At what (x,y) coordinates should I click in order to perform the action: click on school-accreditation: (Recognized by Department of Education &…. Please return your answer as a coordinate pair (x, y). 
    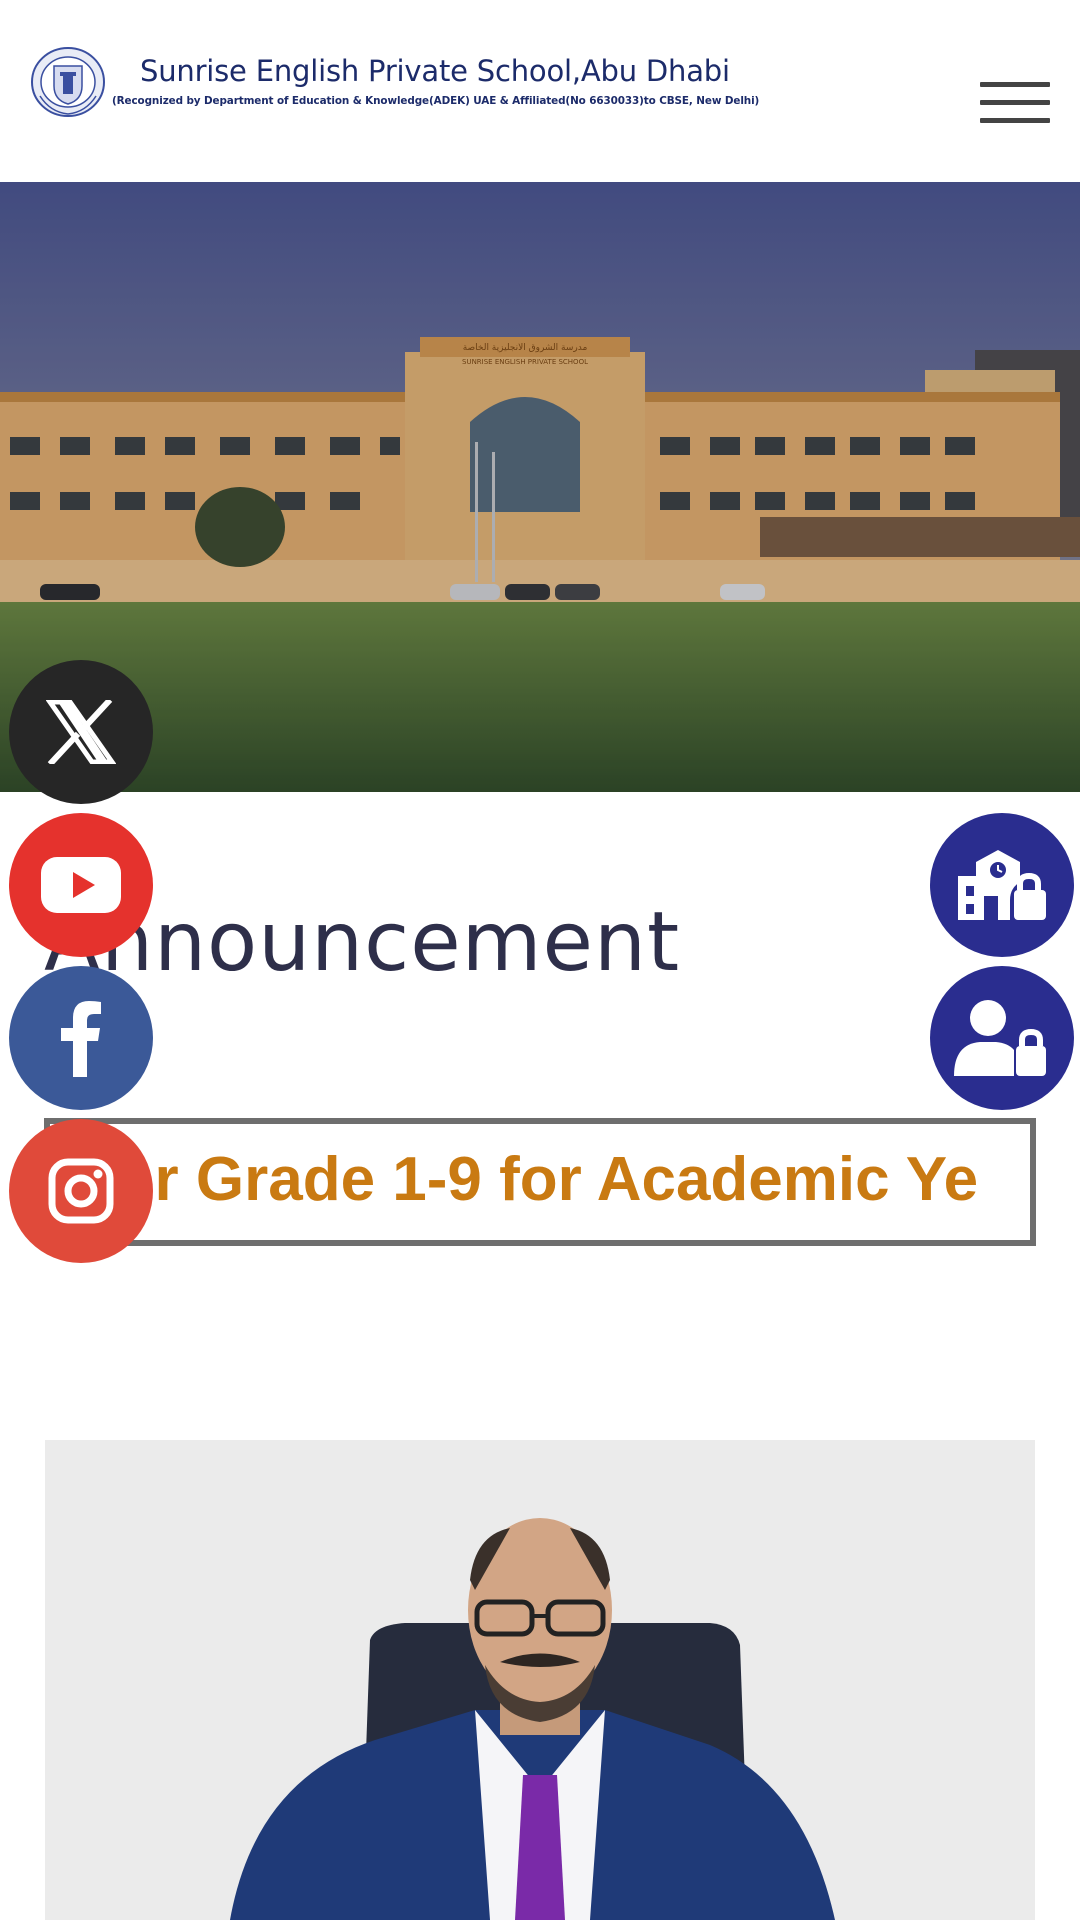
    Looking at the image, I should click on (436, 101).